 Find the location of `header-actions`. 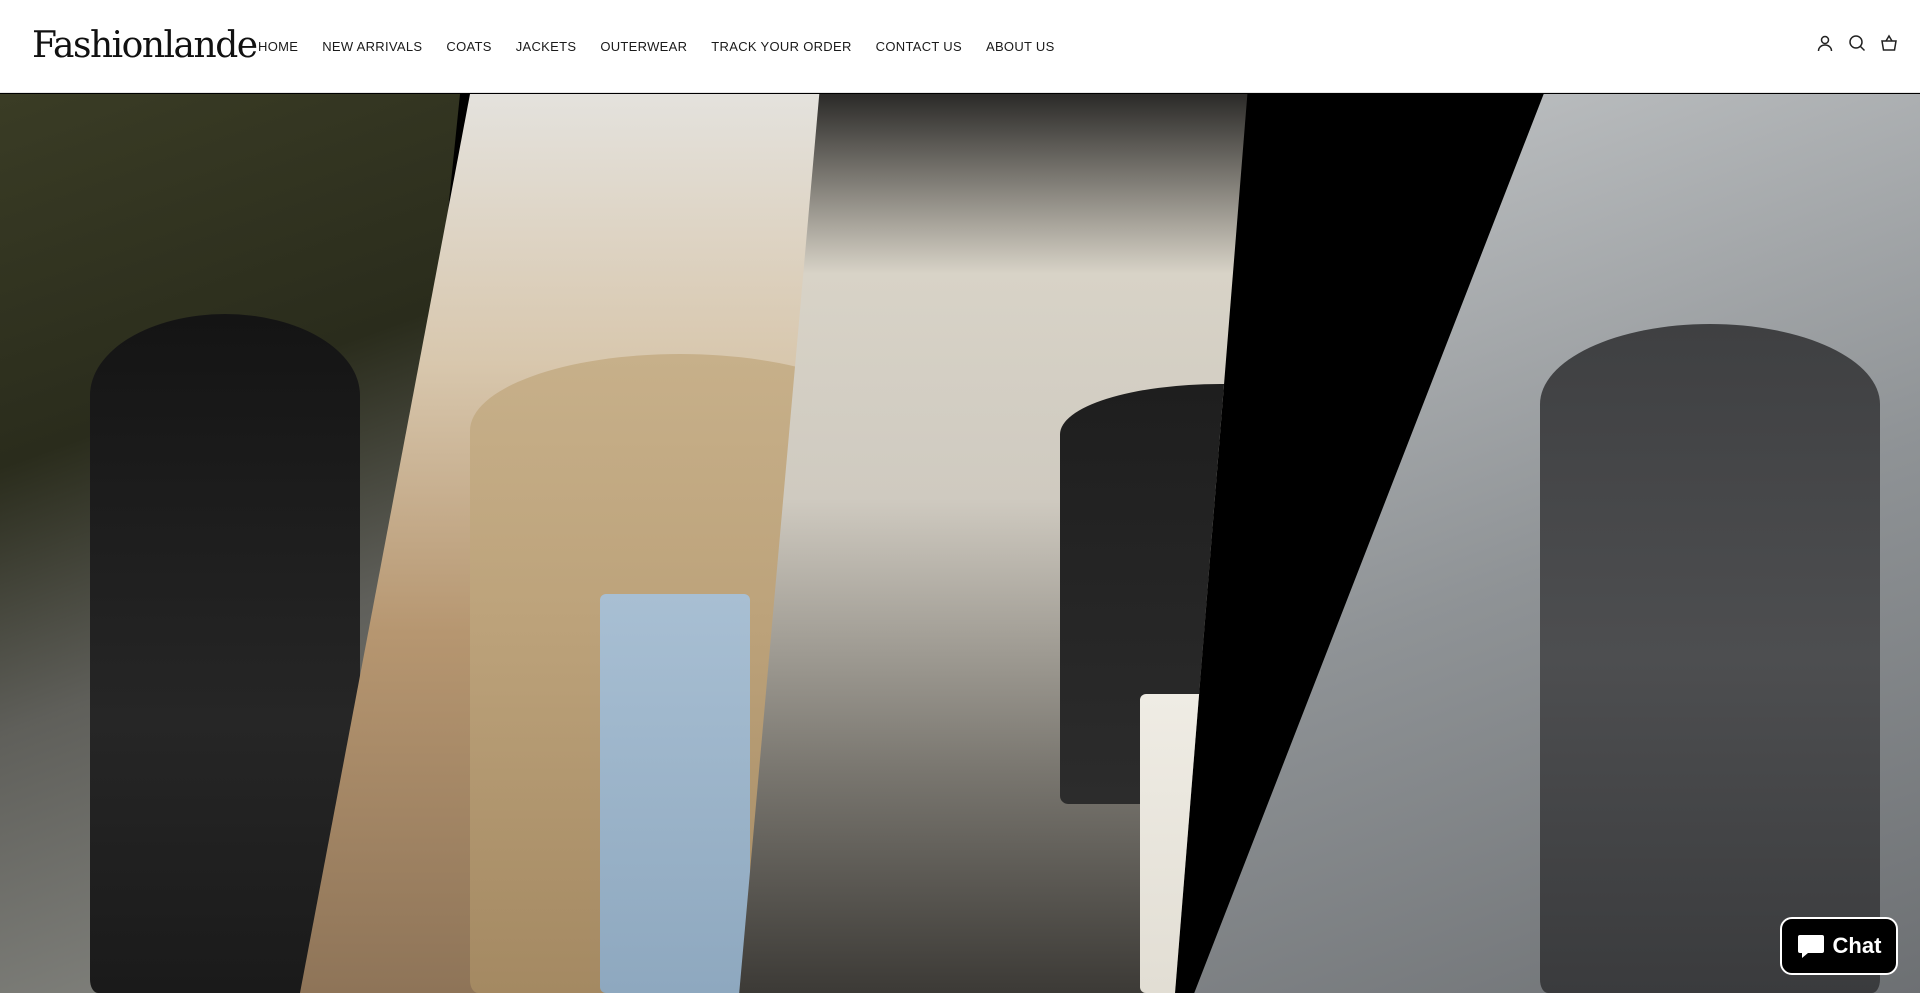

header-actions is located at coordinates (1857, 43).